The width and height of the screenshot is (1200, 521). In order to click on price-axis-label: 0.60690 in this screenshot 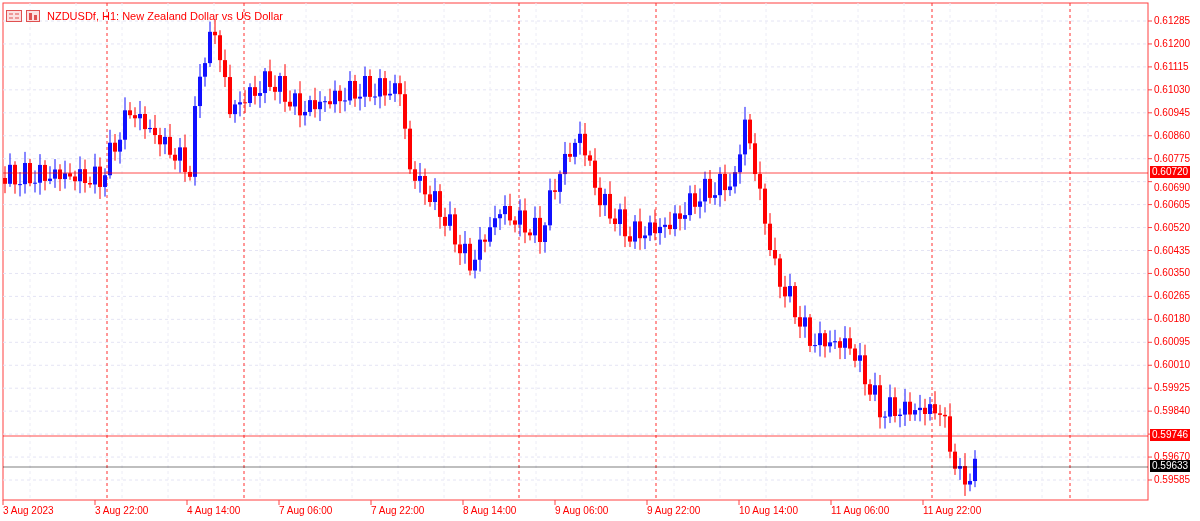, I will do `click(1172, 187)`.